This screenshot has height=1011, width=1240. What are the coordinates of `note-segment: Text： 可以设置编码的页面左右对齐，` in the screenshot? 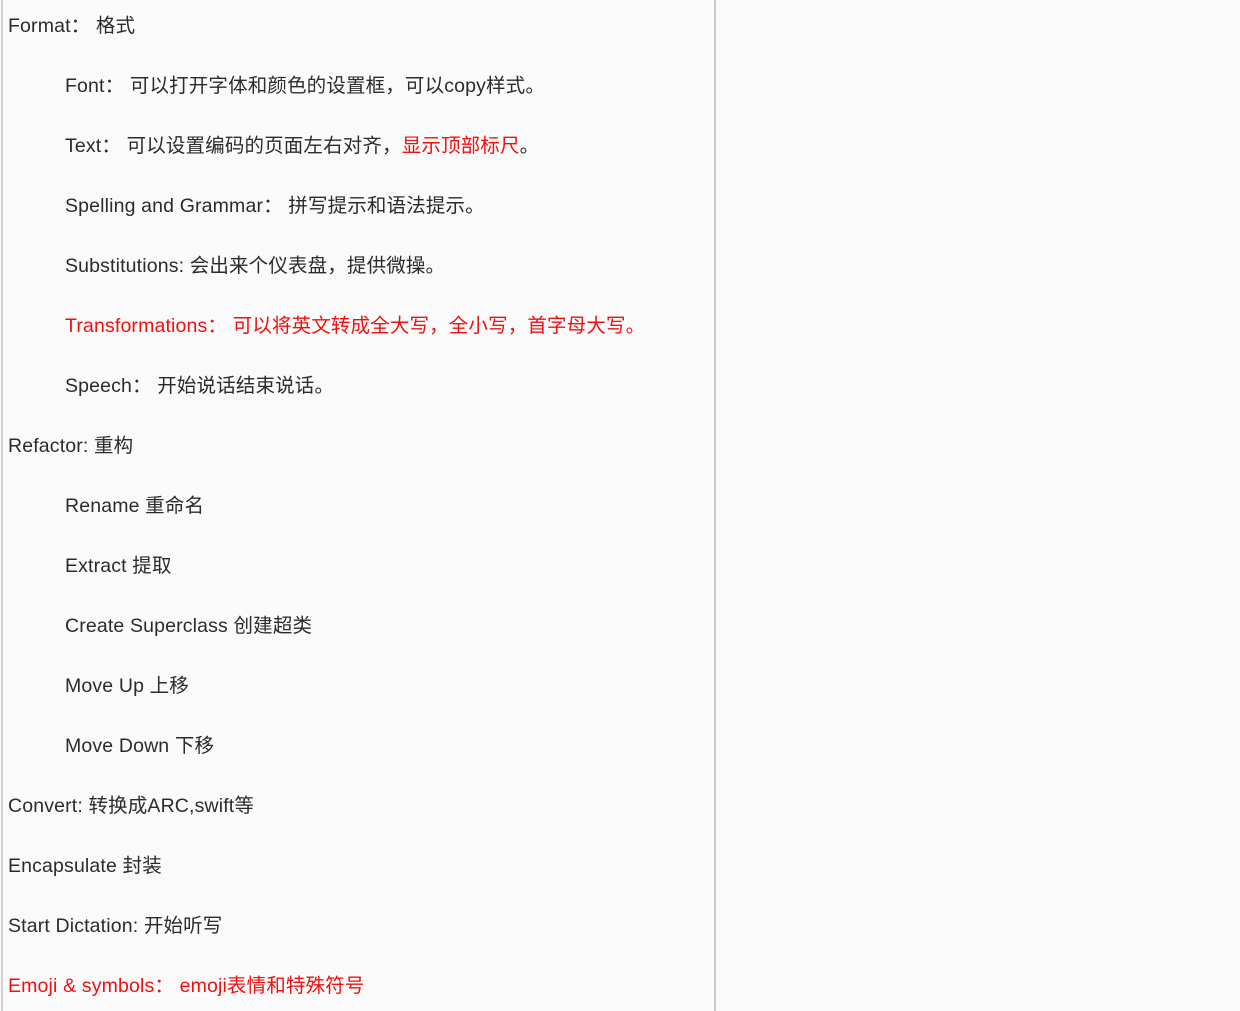 It's located at (233, 146).